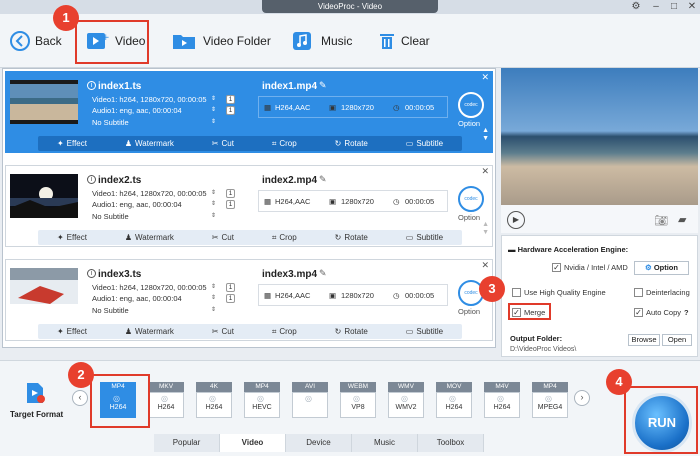  What do you see at coordinates (289, 86) in the screenshot?
I see `output-filename: index1.mp4` at bounding box center [289, 86].